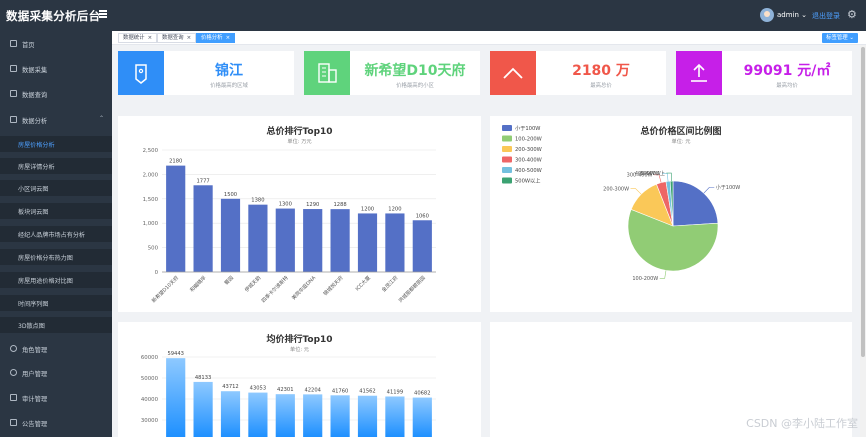 The height and width of the screenshot is (437, 866). What do you see at coordinates (339, 205) in the screenshot?
I see `bar-value-label: 1288` at bounding box center [339, 205].